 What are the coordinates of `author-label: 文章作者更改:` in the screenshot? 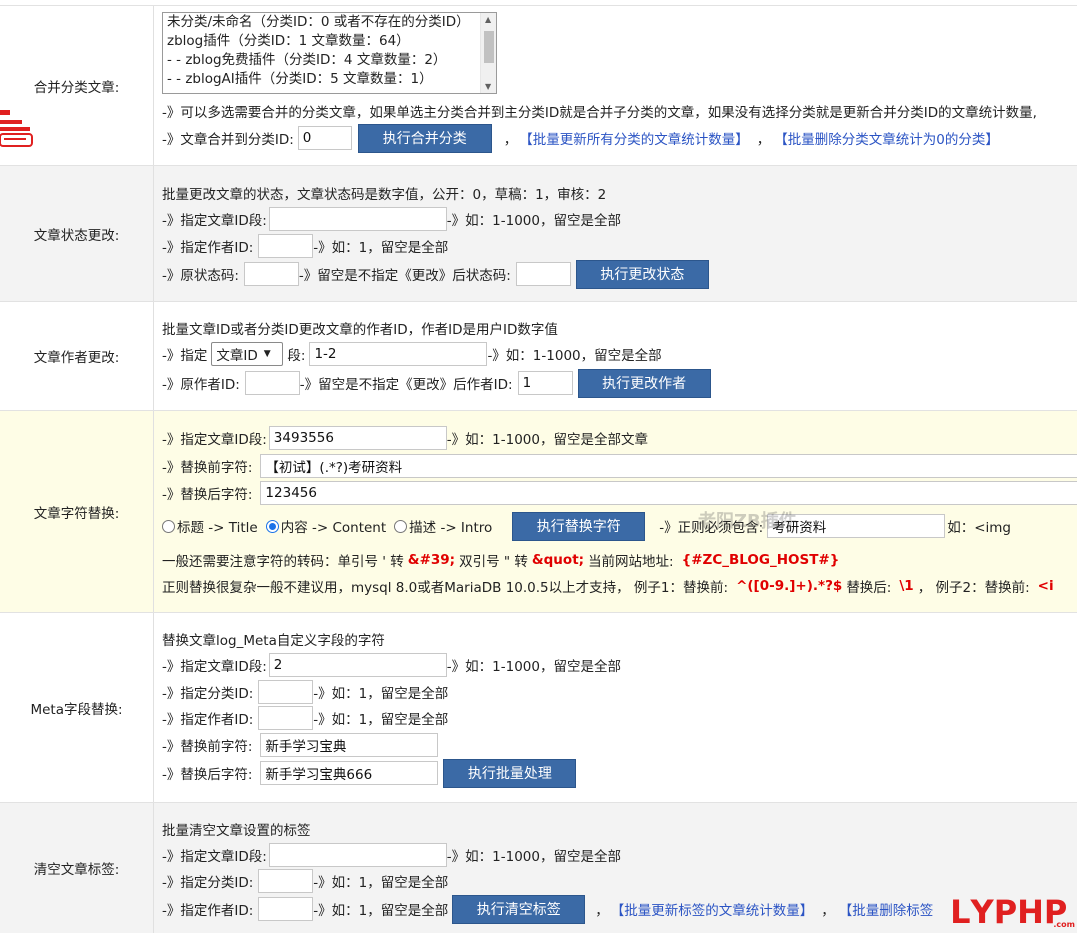 It's located at (77, 356).